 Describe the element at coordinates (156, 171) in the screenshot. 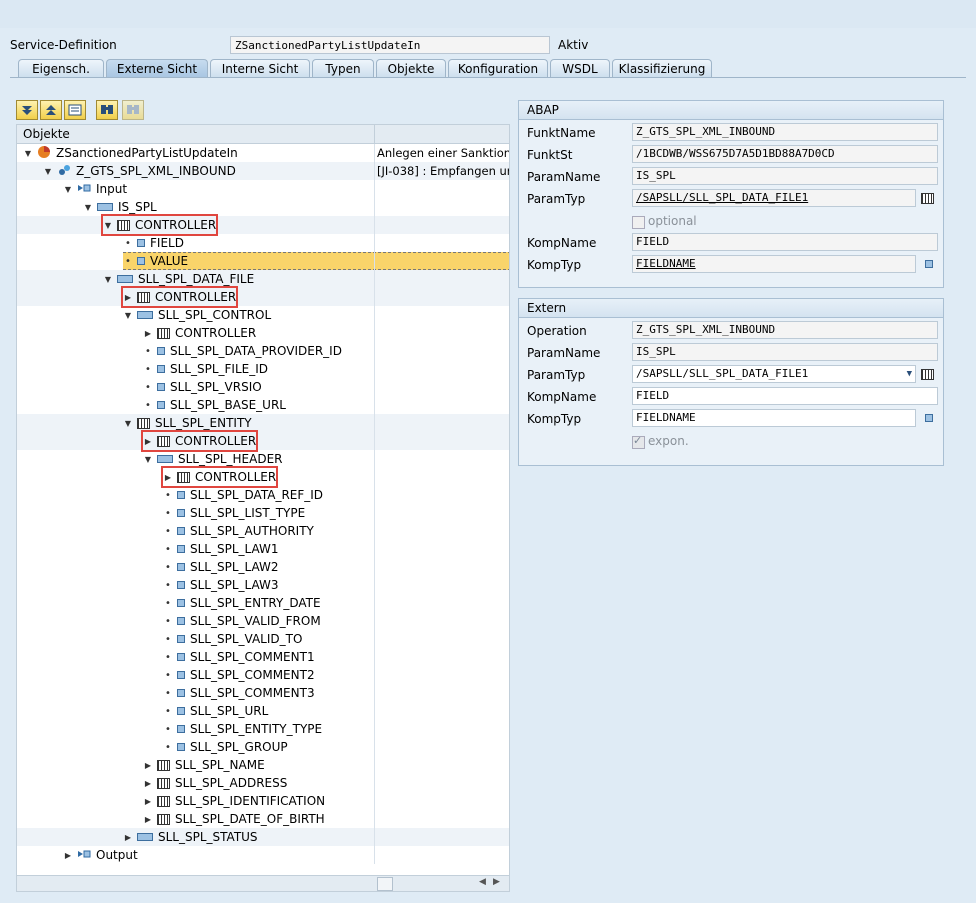

I see `tree-node-label: Z_GTS_SPL_XML_INBOUND` at that location.